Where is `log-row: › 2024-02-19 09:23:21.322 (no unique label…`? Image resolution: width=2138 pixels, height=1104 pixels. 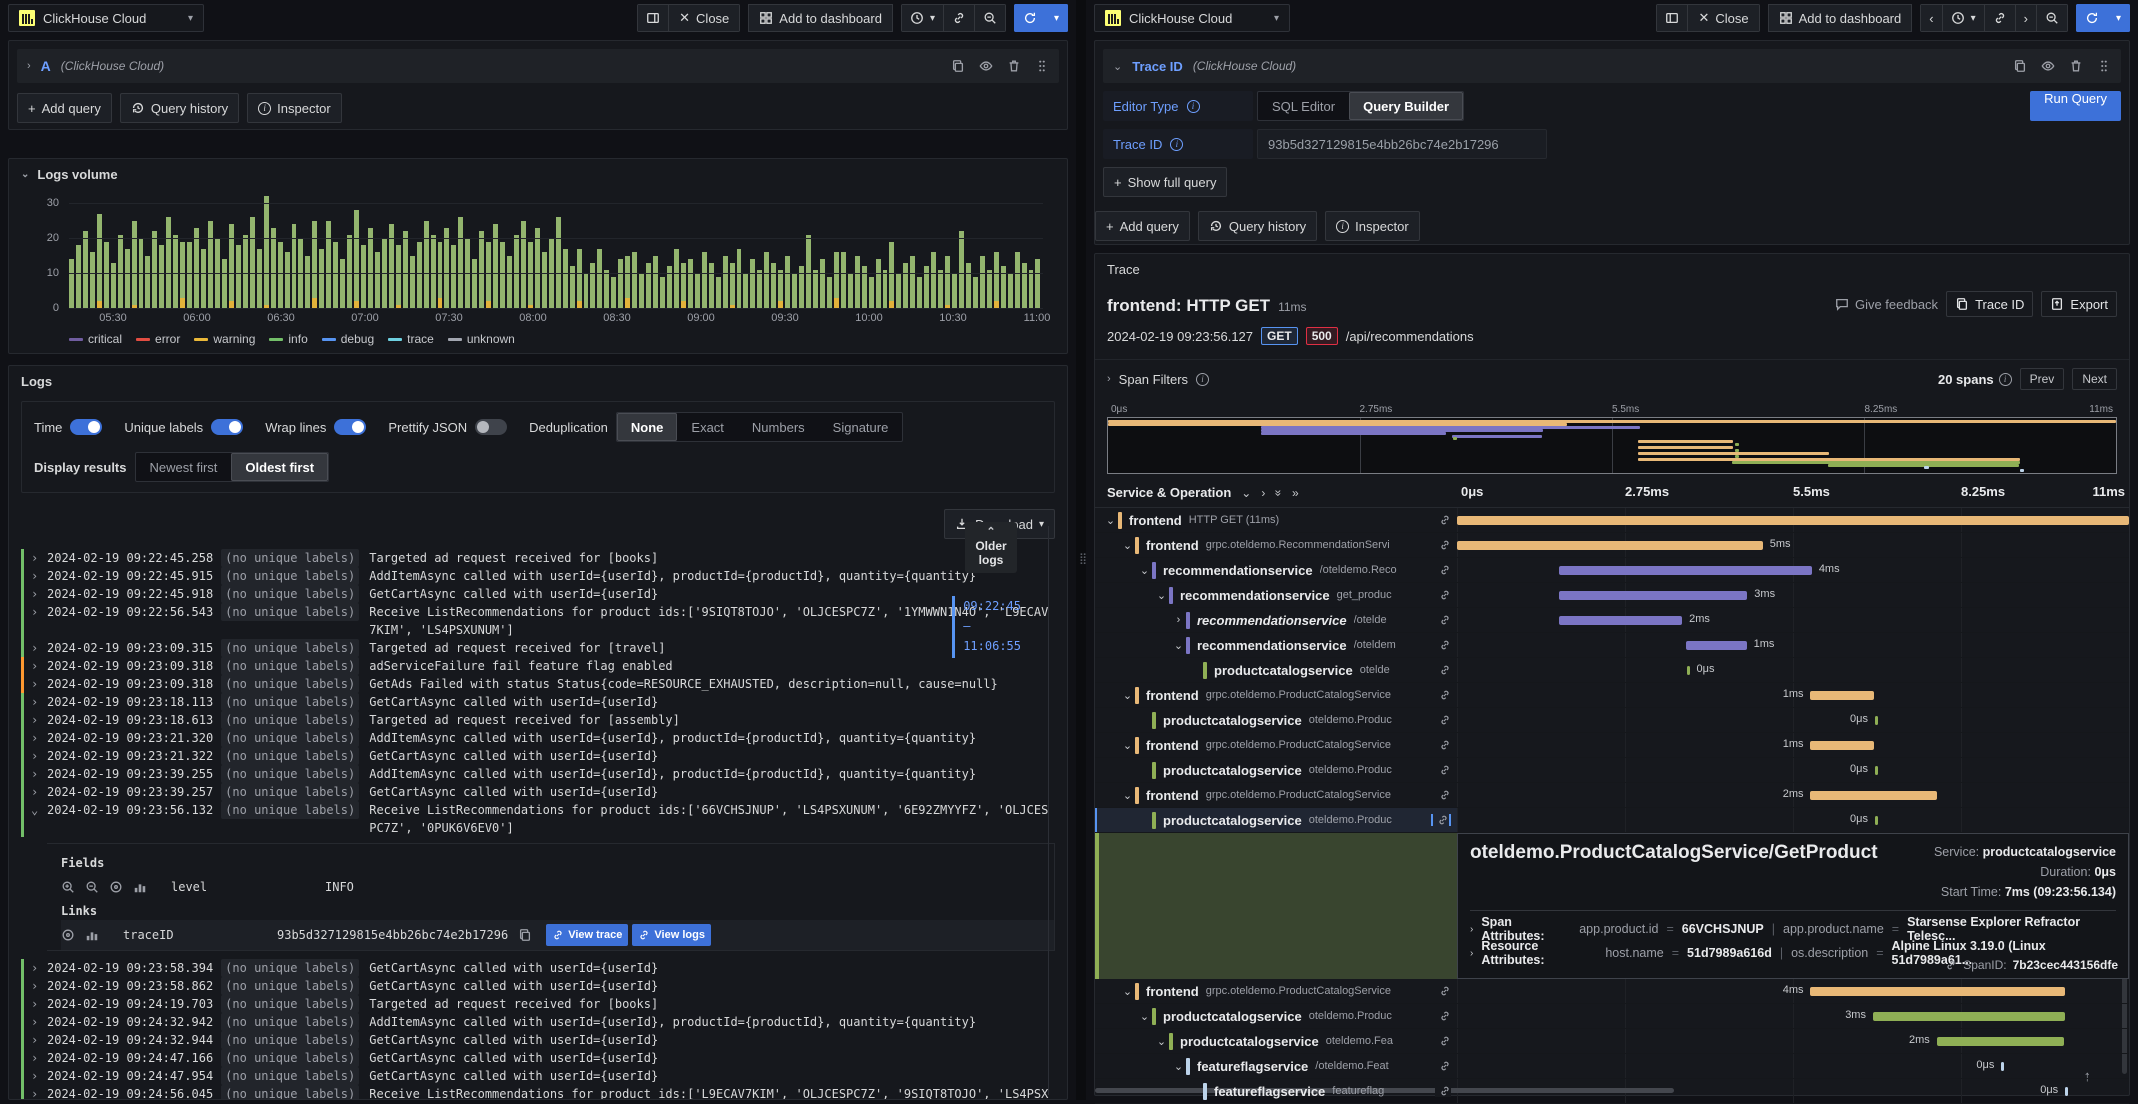
log-row: › 2024-02-19 09:23:21.322 (no unique label… is located at coordinates (538, 756).